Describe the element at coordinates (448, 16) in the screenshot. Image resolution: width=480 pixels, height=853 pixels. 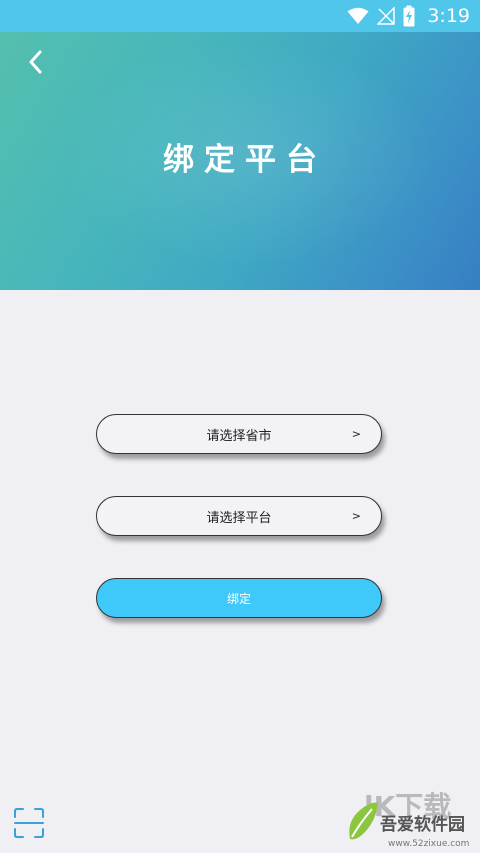
I see `status-time: 3:19` at that location.